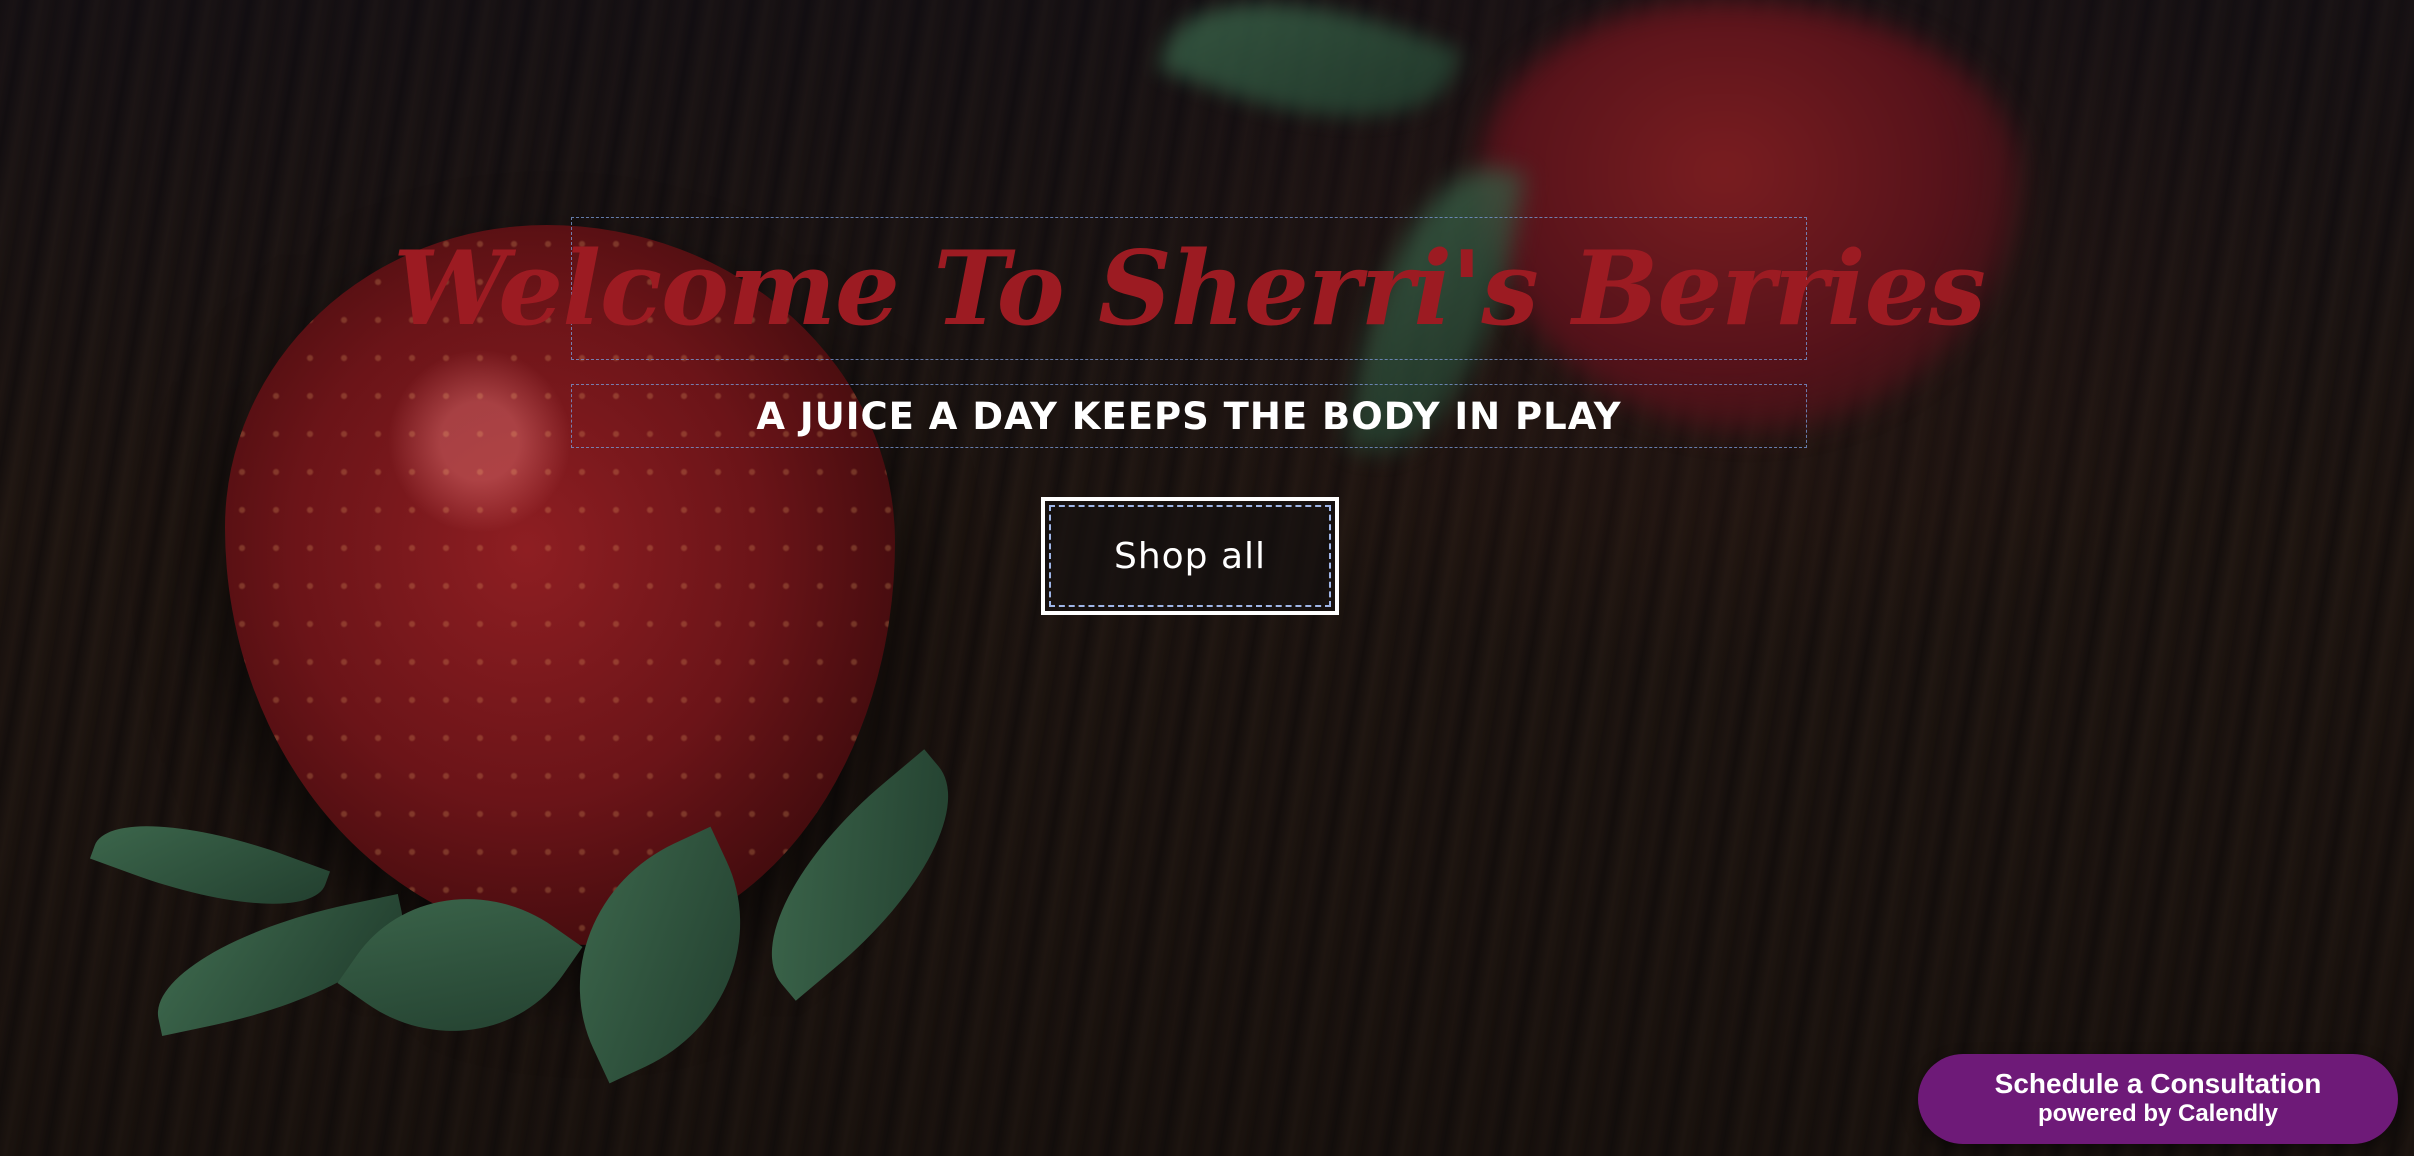  Describe the element at coordinates (1190, 556) in the screenshot. I see `shop-all-button: Shop all` at that location.